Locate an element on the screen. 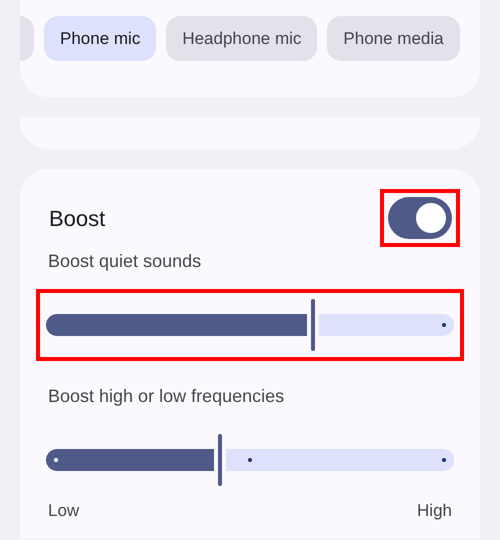 Image resolution: width=500 pixels, height=540 pixels. slider-label: Boost high or low frequencies is located at coordinates (167, 396).